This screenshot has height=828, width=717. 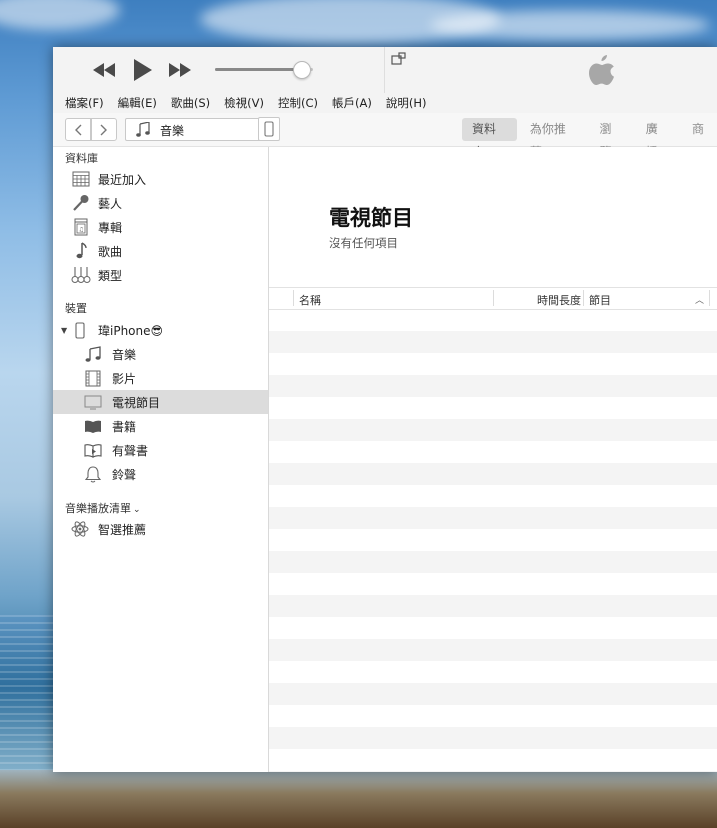 I want to click on film-icon, so click(x=93, y=378).